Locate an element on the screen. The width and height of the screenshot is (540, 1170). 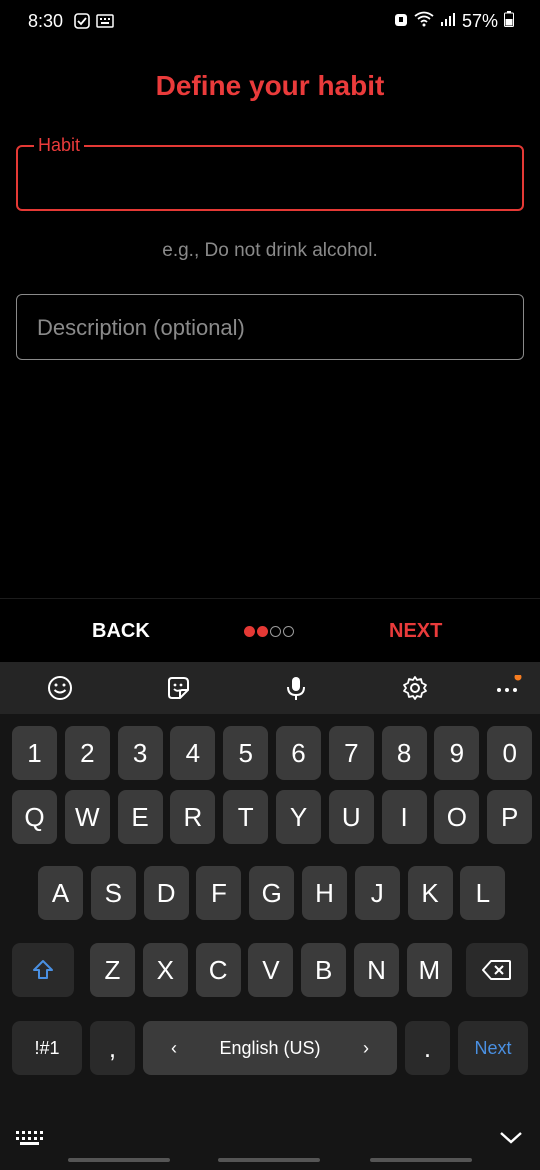
habit-helper-text: e.g., Do not drink alcohol. is located at coordinates (270, 250).